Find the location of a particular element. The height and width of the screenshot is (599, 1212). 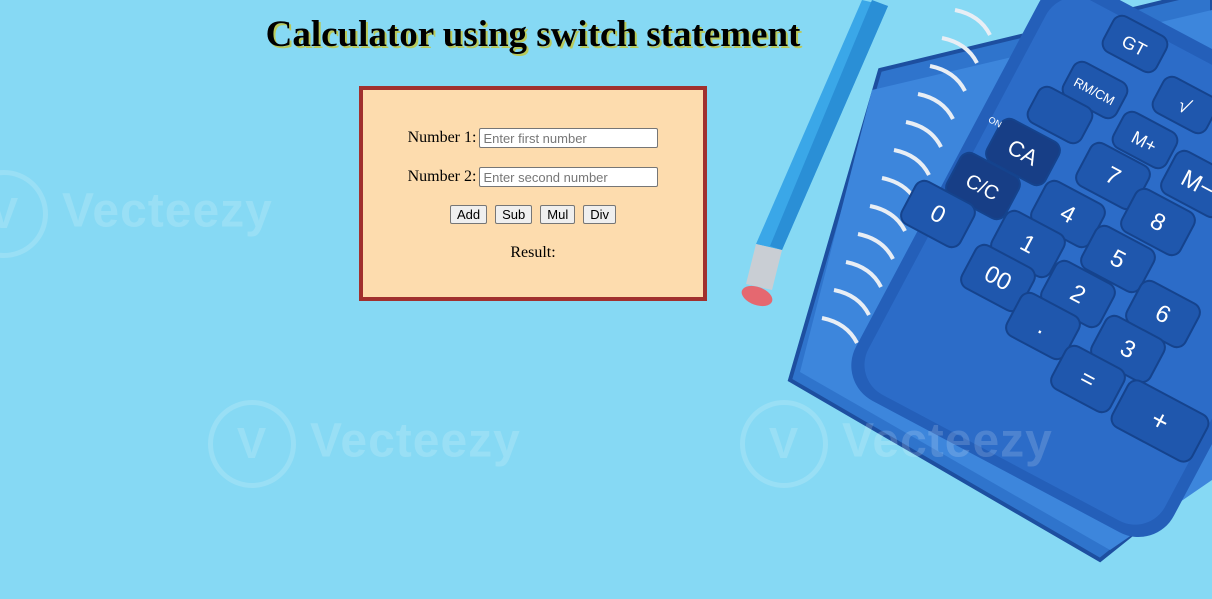

sub-button: Sub is located at coordinates (514, 214).